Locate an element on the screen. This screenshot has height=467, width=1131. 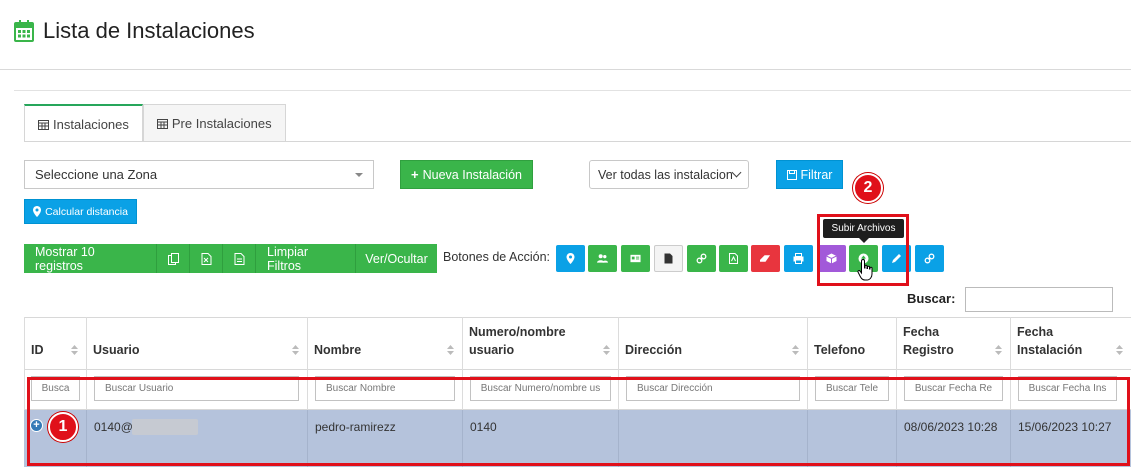
divider is located at coordinates (572, 90).